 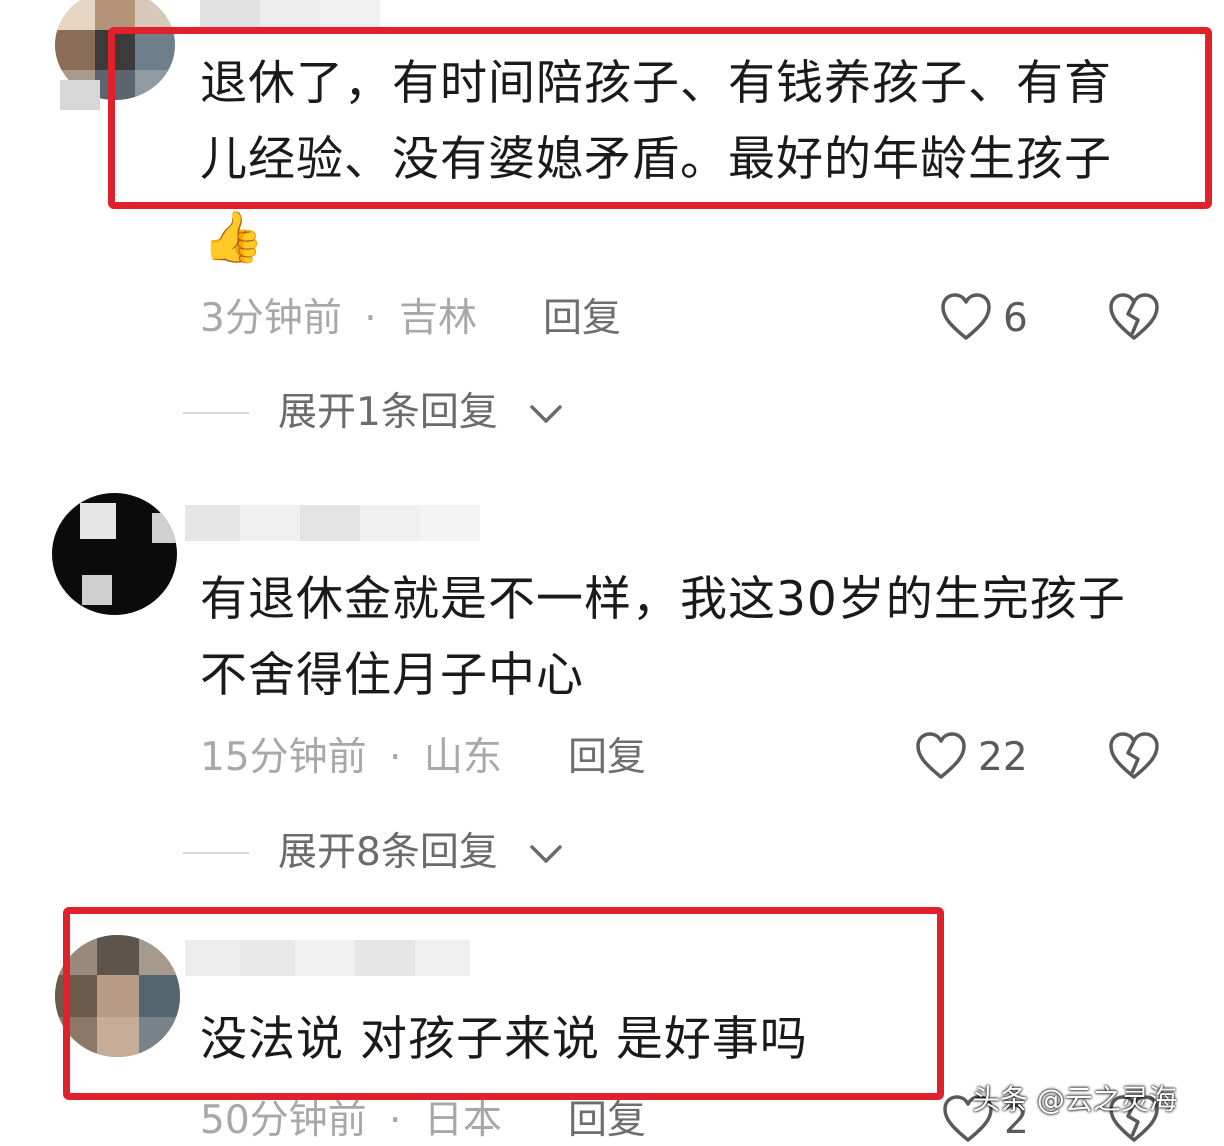 What do you see at coordinates (283, 757) in the screenshot?
I see `comment-time: 15分钟前` at bounding box center [283, 757].